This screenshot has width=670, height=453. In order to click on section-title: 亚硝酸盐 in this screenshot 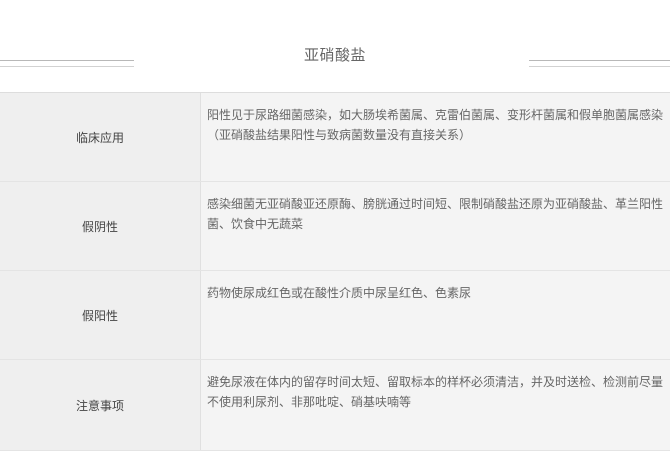, I will do `click(334, 55)`.